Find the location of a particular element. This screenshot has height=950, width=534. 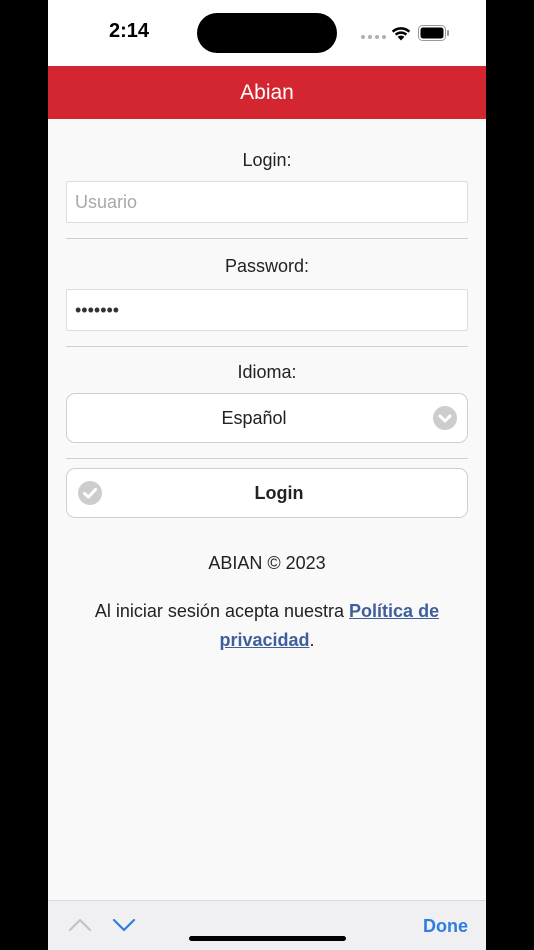

check-circle-icon is located at coordinates (90, 493).